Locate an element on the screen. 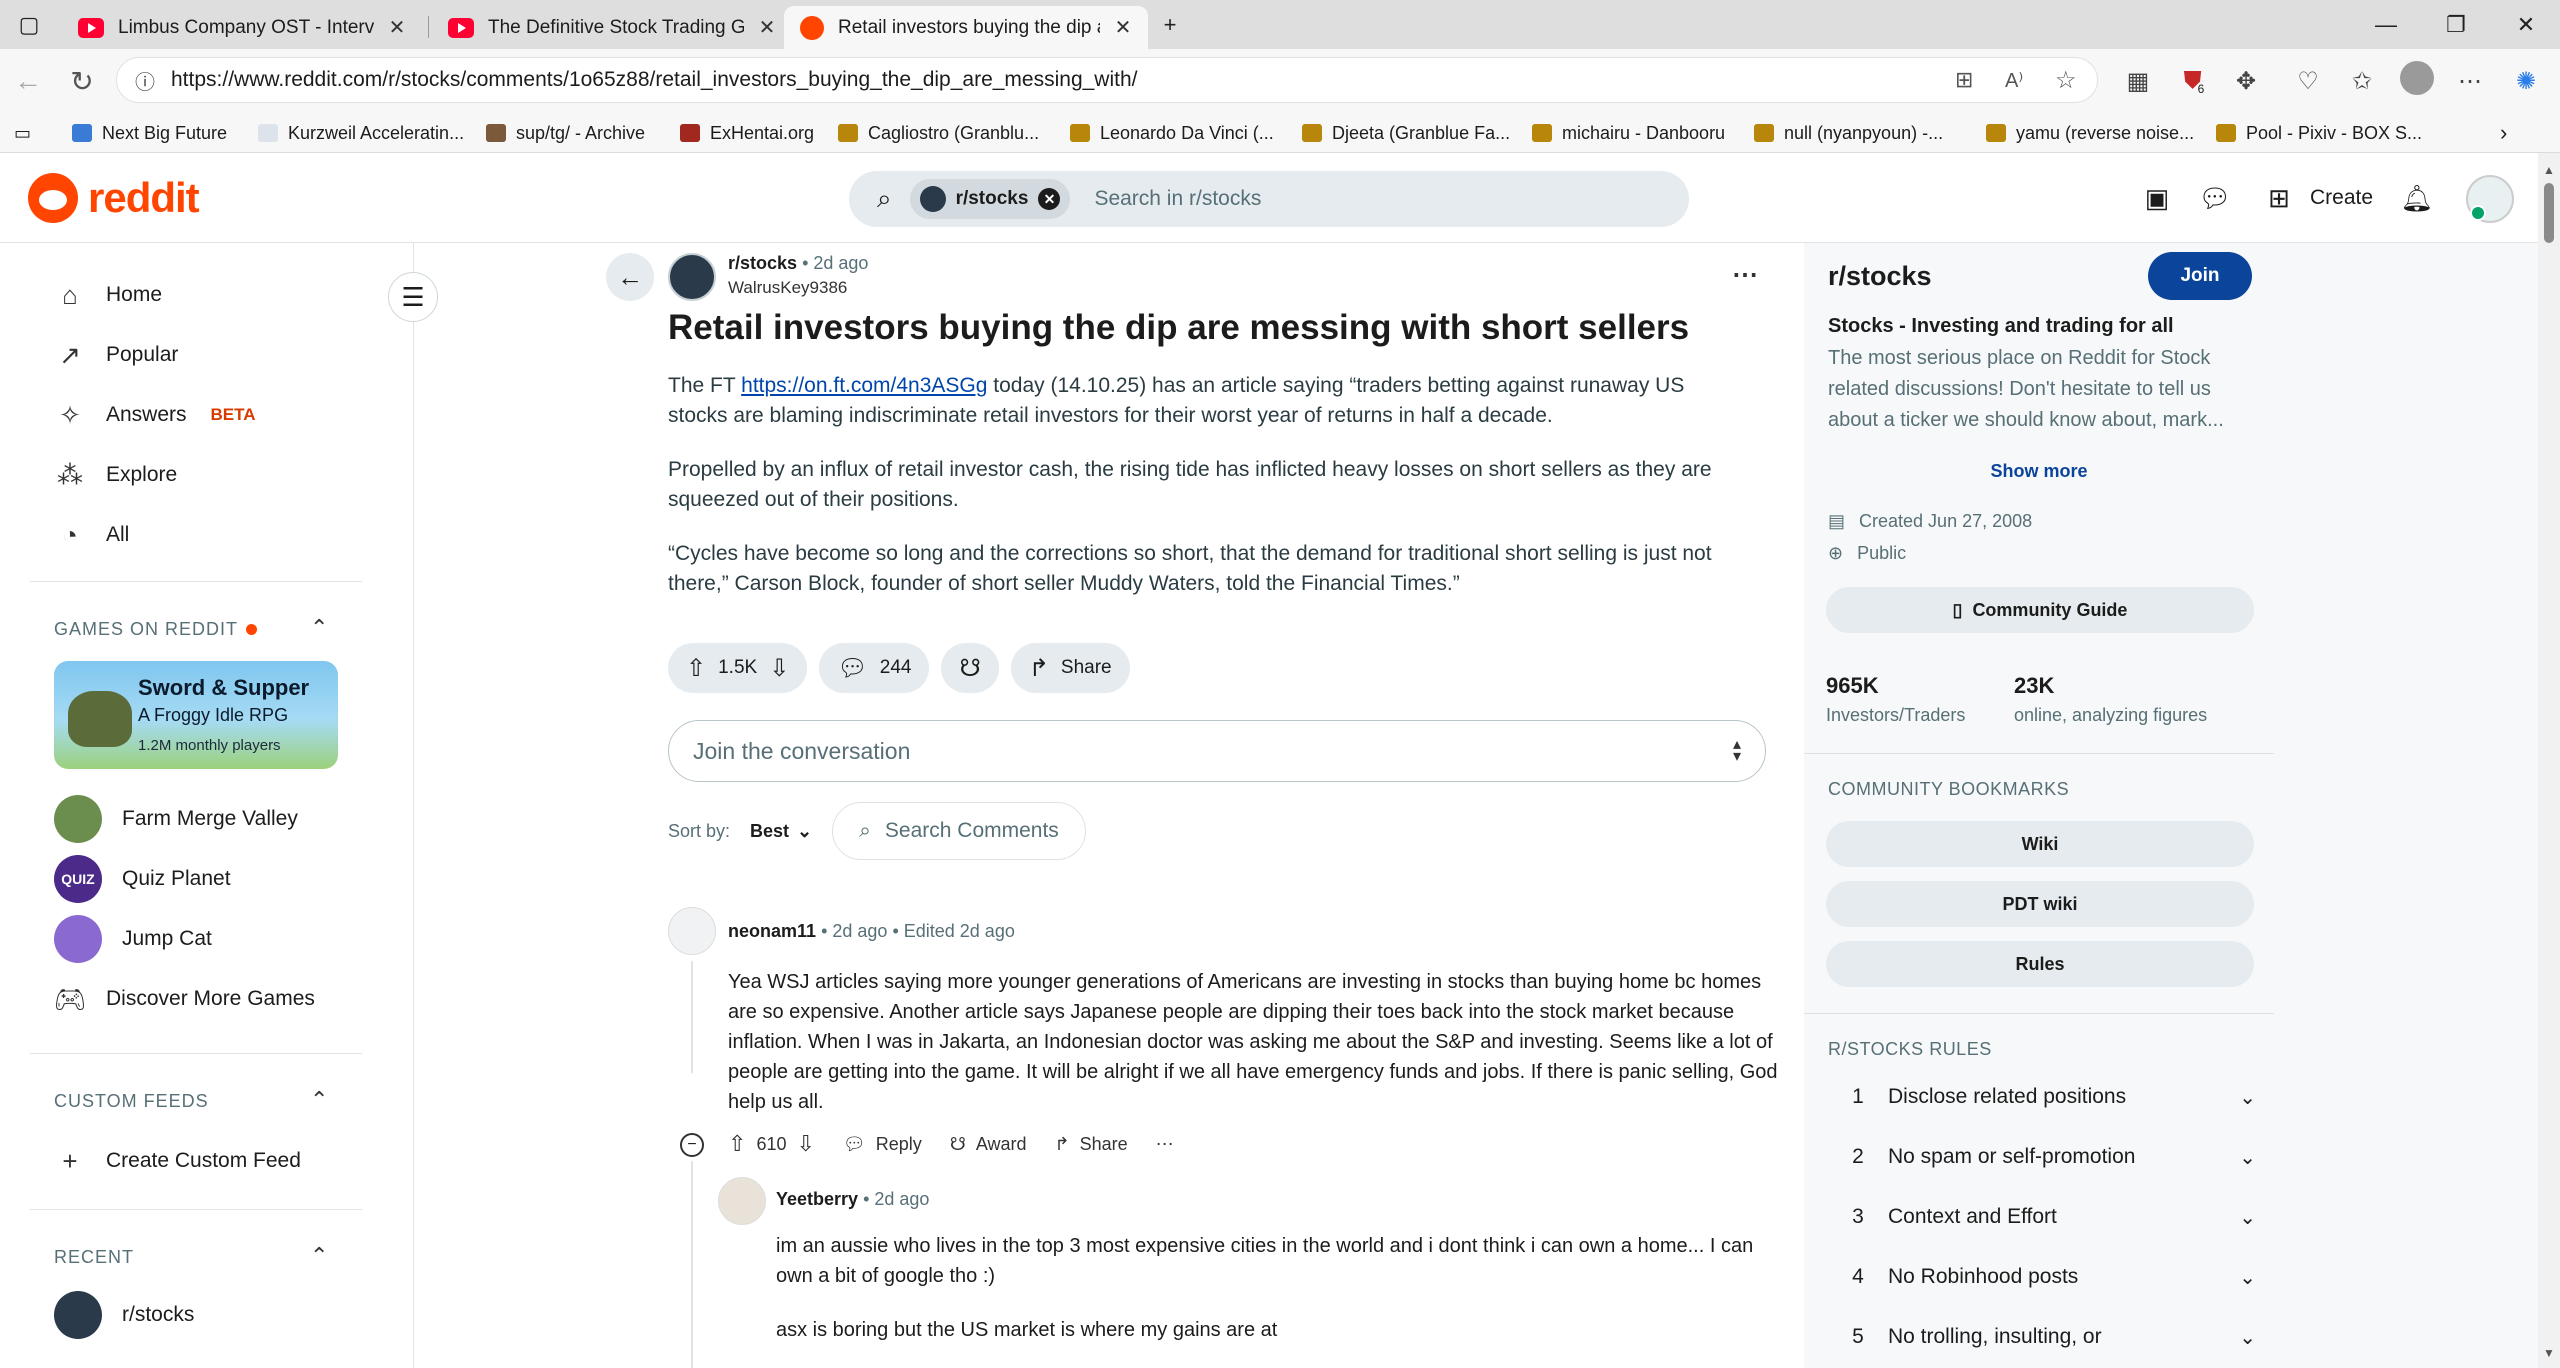 The image size is (2560, 1368). browser-essentials-icon: ♡ is located at coordinates (2308, 81).